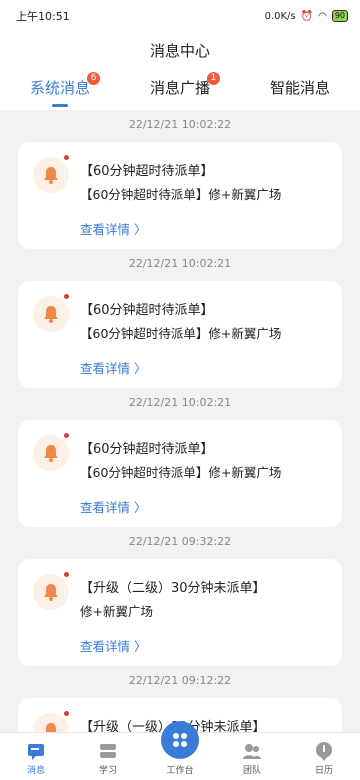 The height and width of the screenshot is (780, 360). What do you see at coordinates (252, 751) in the screenshot?
I see `team-icon` at bounding box center [252, 751].